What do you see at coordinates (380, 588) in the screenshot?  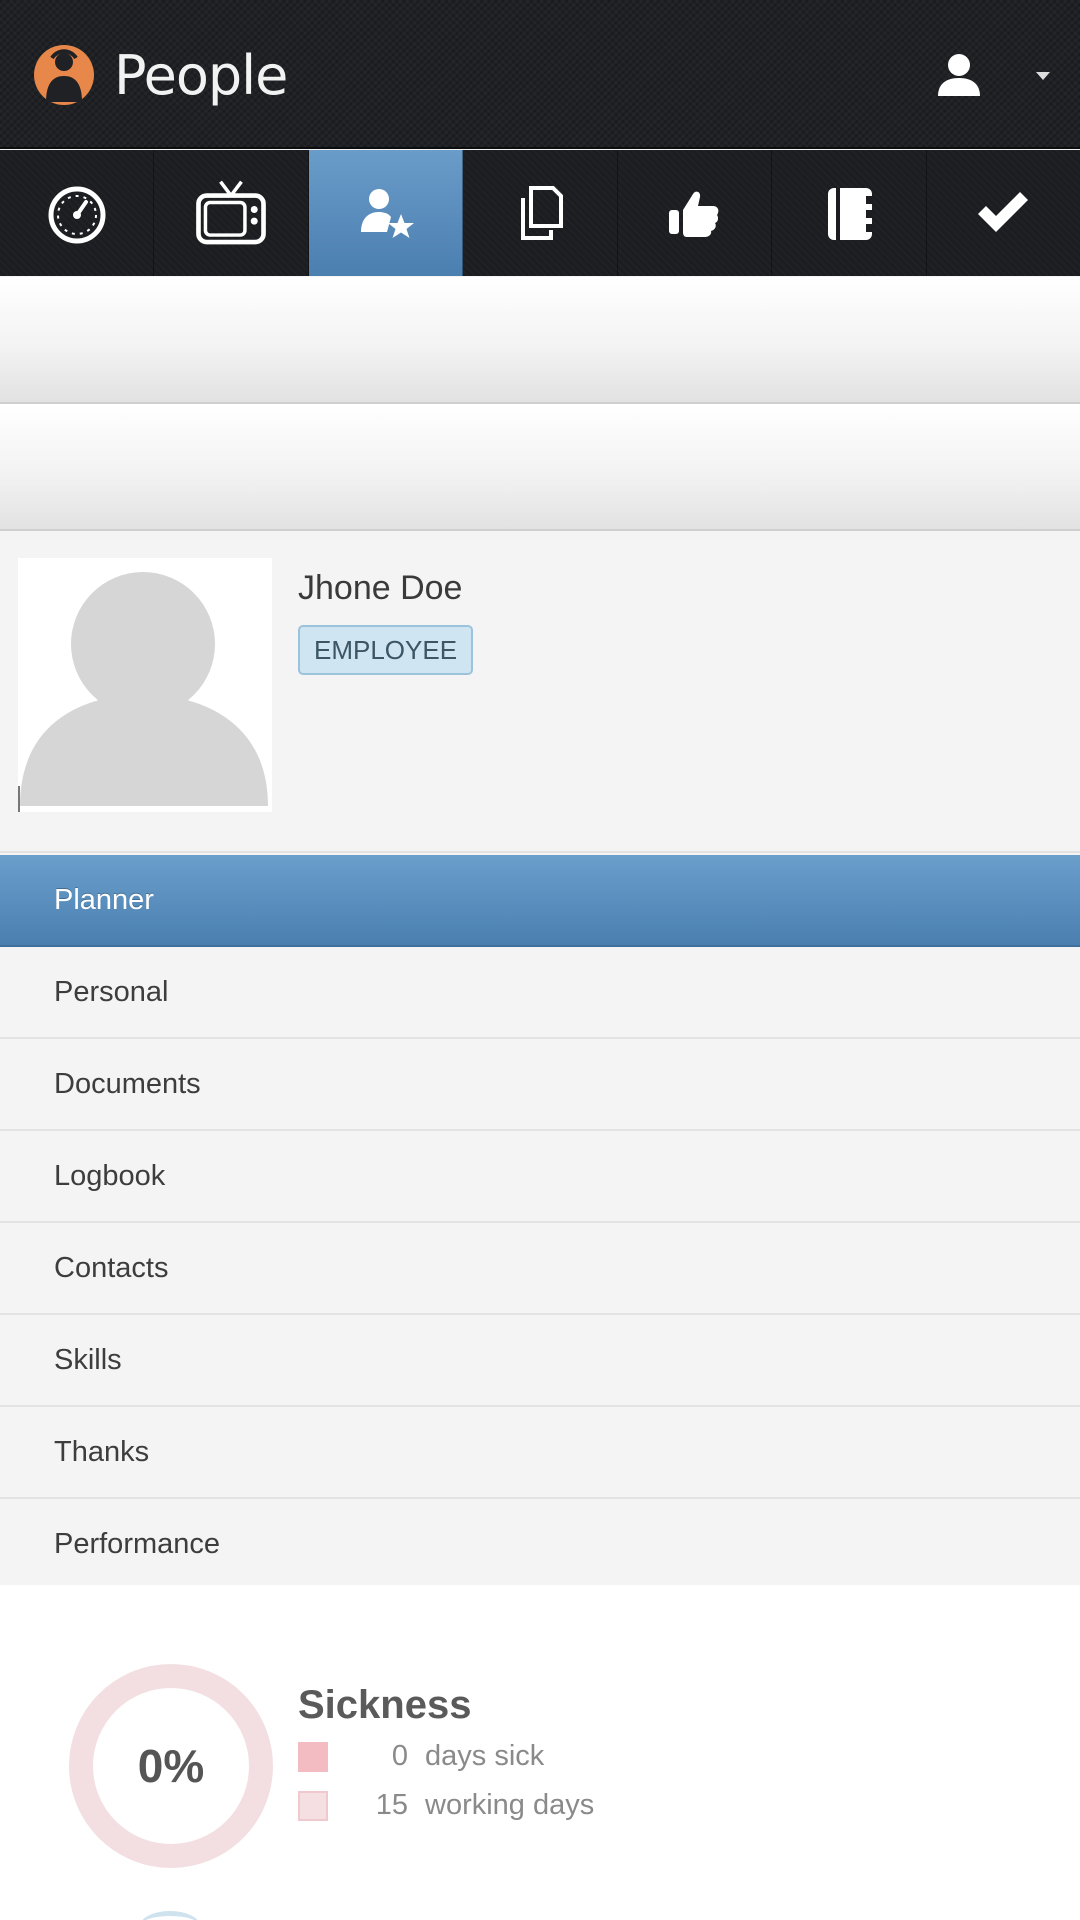 I see `person-name: Jhone Doe` at bounding box center [380, 588].